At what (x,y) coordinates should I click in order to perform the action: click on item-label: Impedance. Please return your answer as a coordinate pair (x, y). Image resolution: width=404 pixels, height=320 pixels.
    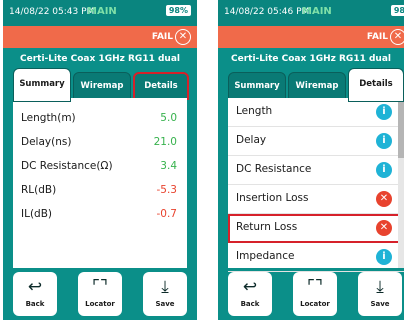
    Looking at the image, I should click on (265, 256).